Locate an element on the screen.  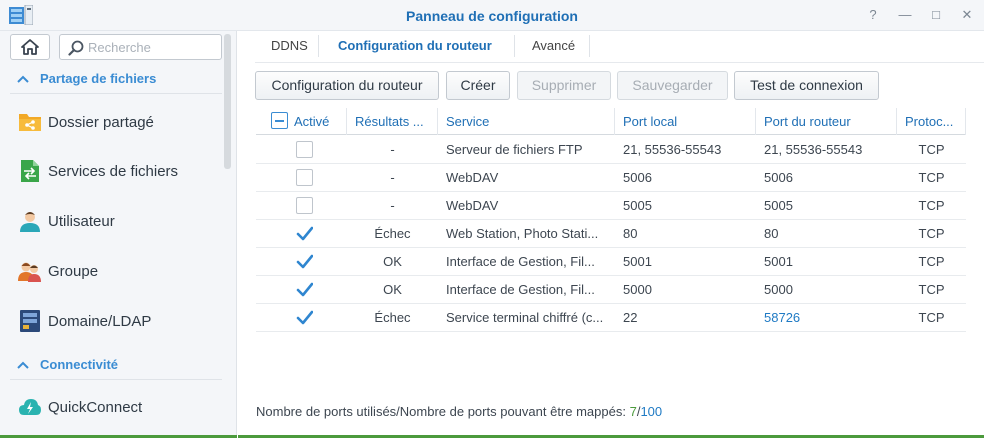
close-button: ✕ is located at coordinates (967, 15).